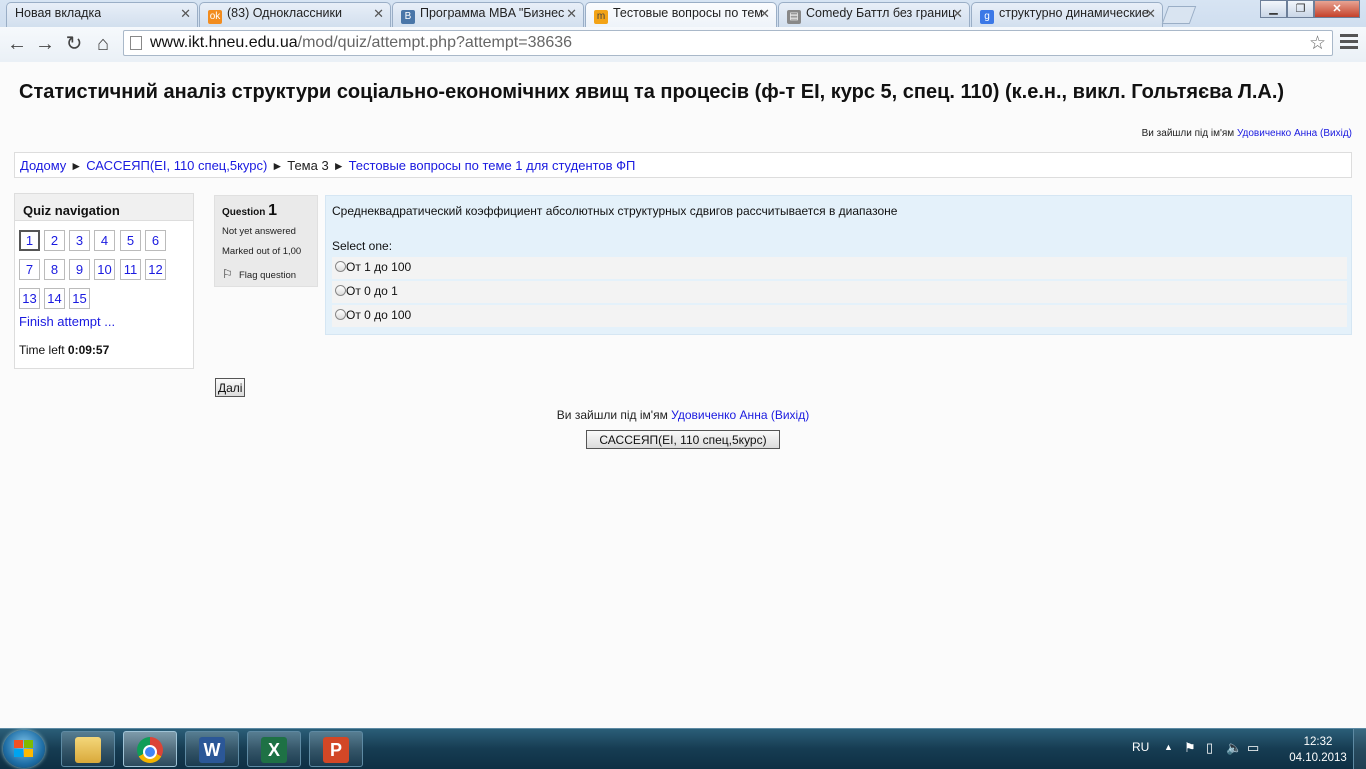  I want to click on google-icon: g, so click(987, 17).